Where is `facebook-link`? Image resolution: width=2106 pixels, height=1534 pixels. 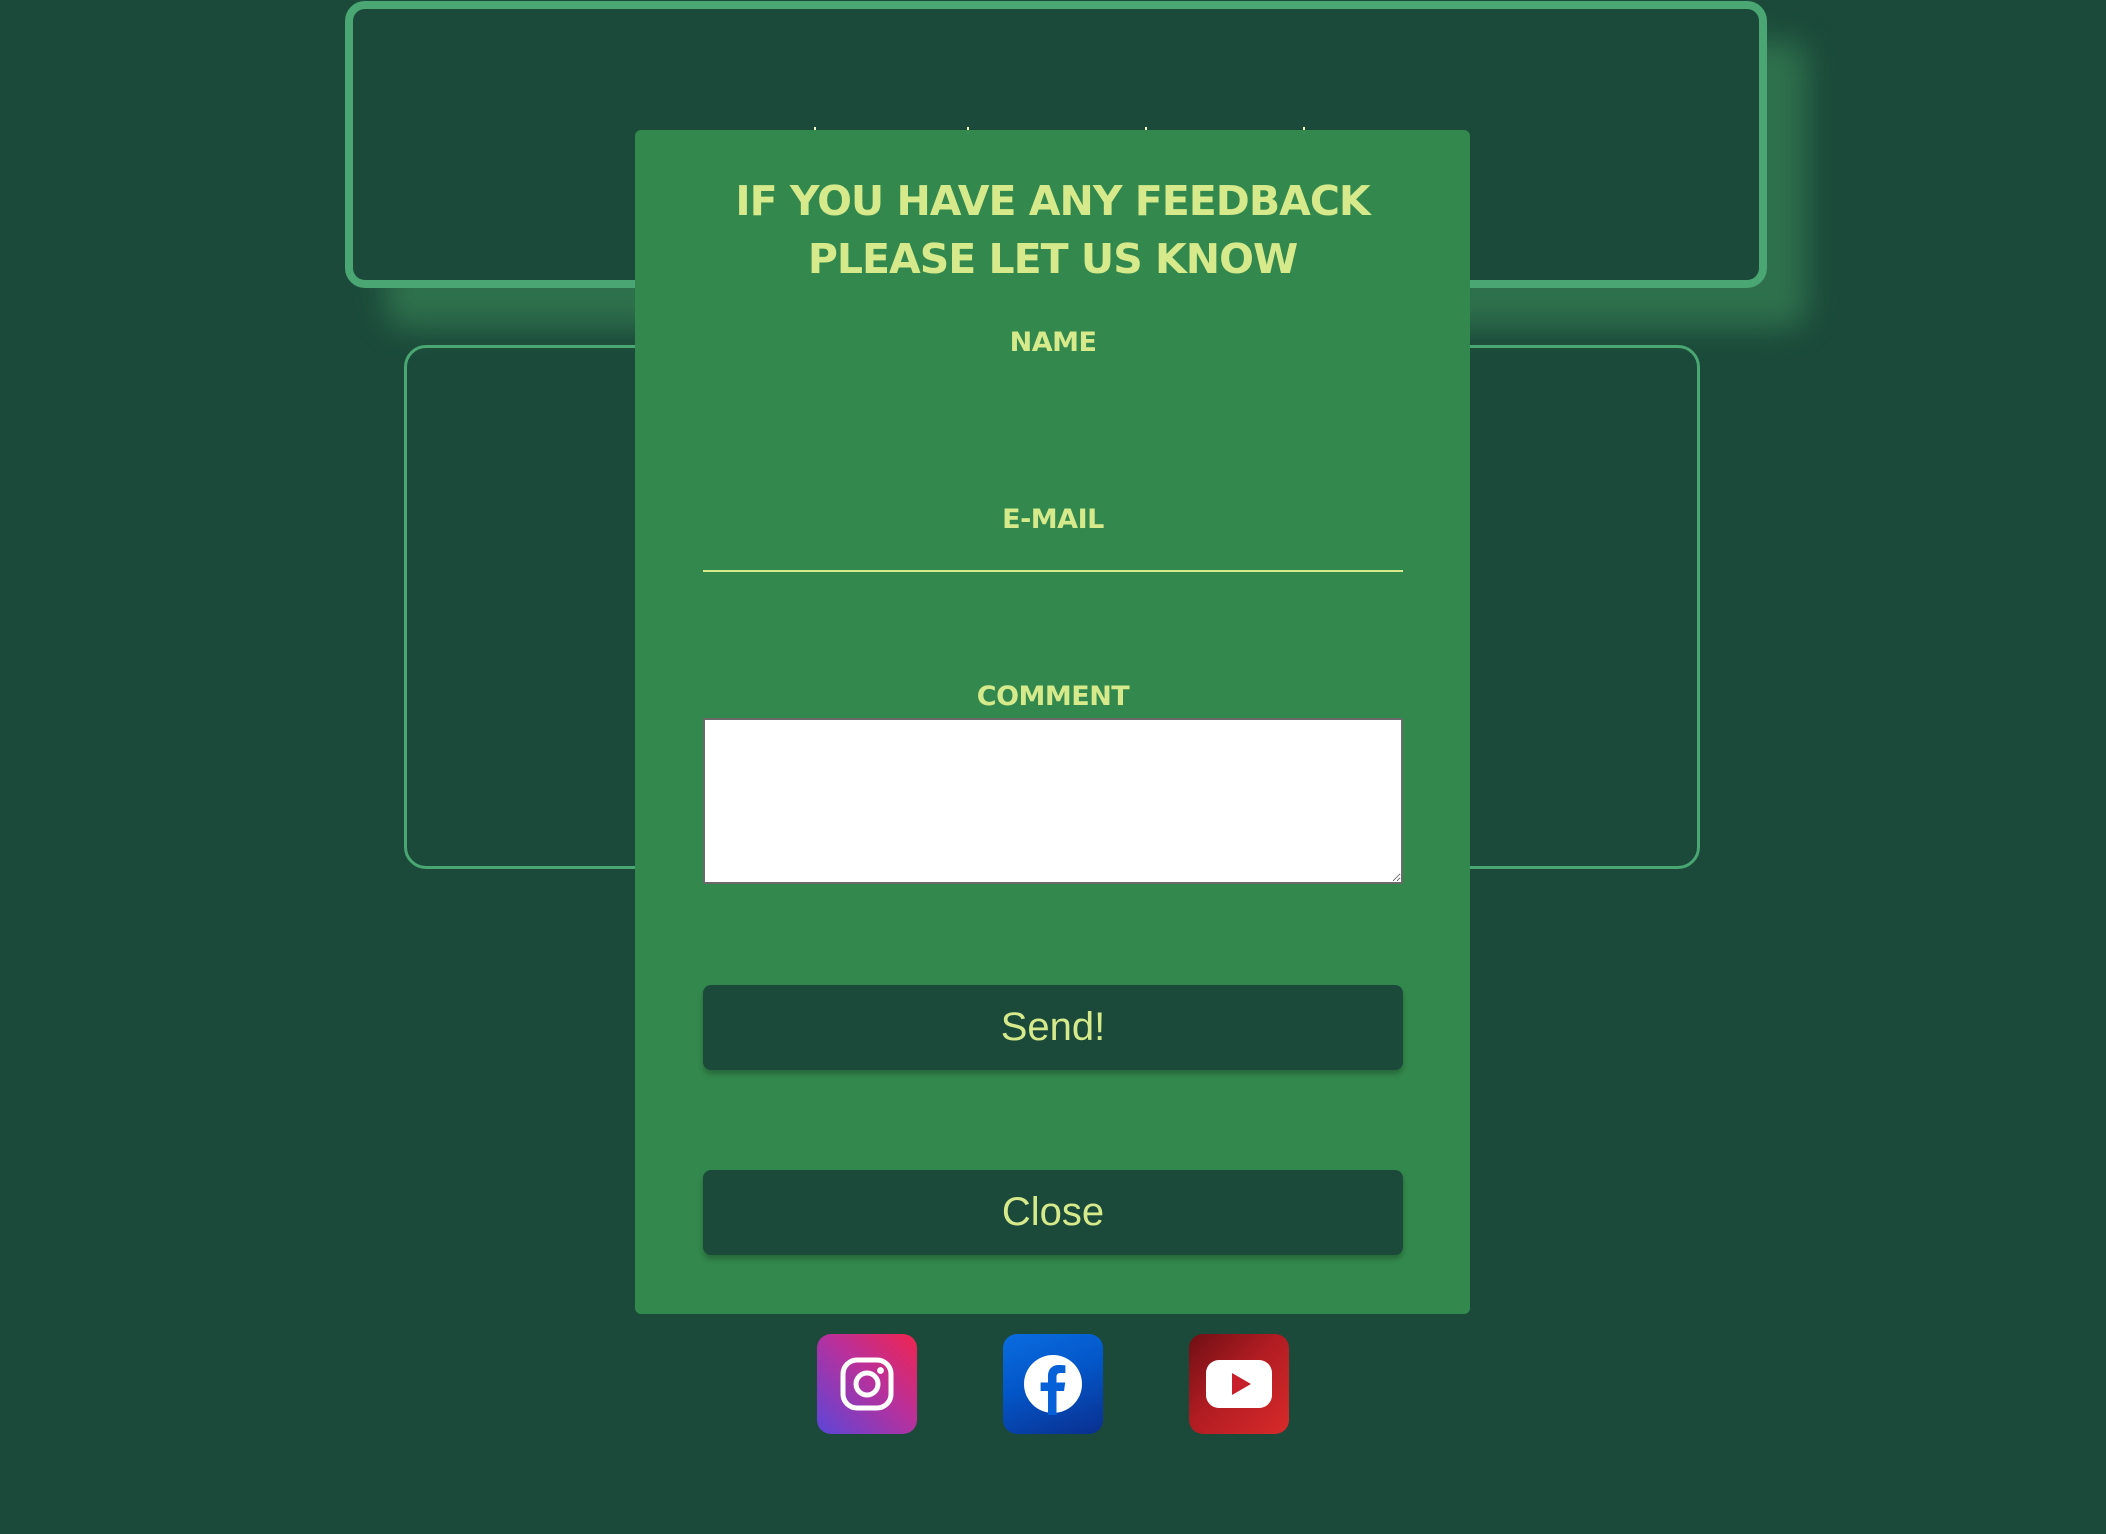 facebook-link is located at coordinates (1053, 1384).